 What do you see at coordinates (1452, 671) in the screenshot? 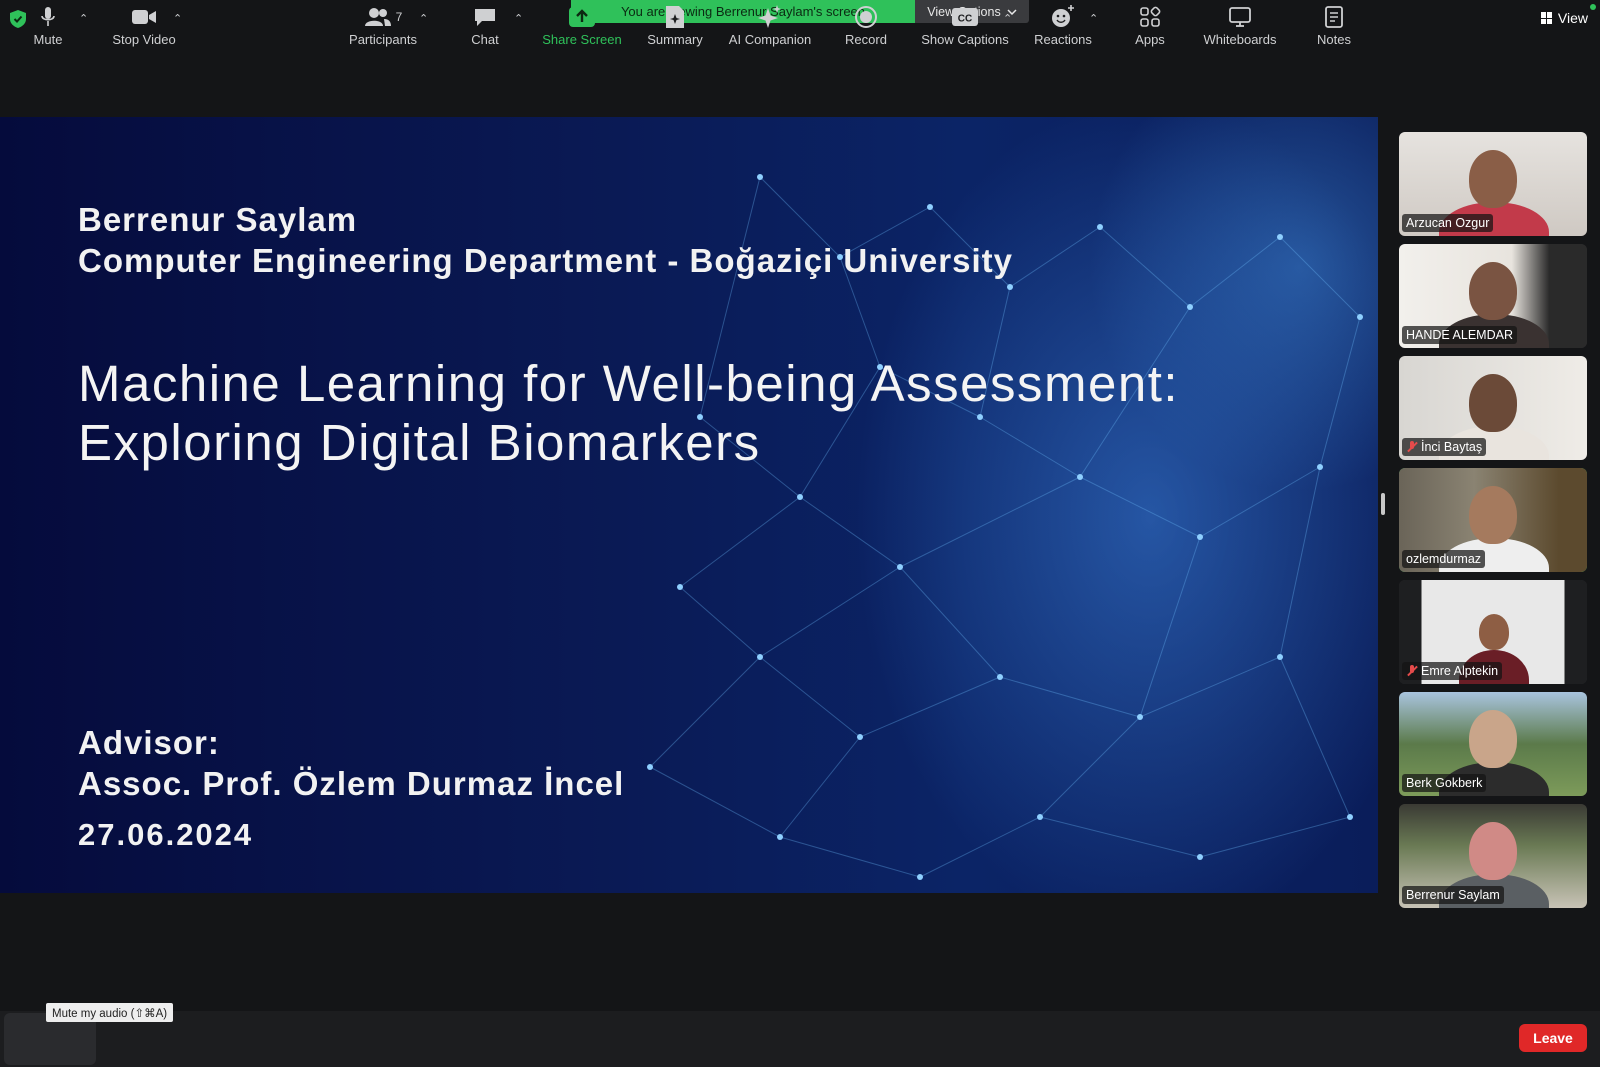
I see `participant-name-tag: Emre Alptekin` at bounding box center [1452, 671].